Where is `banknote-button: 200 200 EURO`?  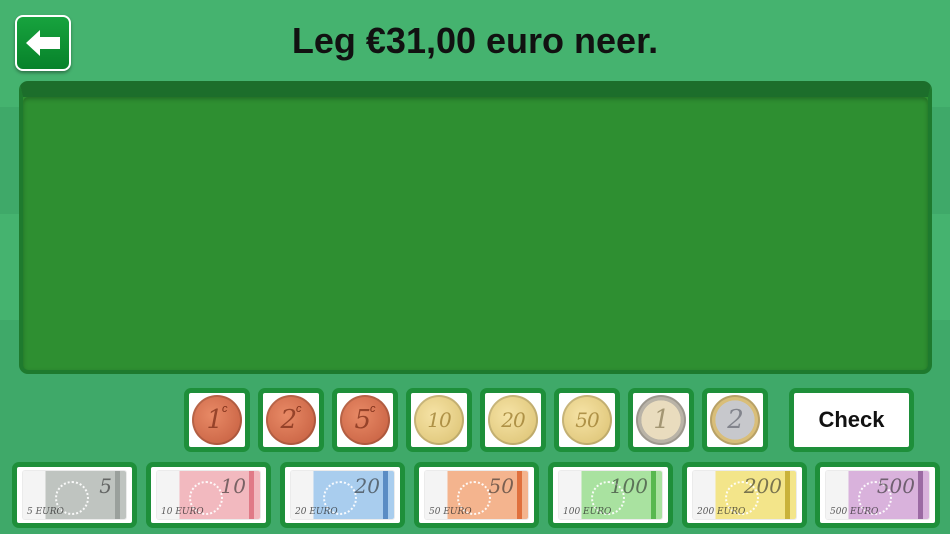 banknote-button: 200 200 EURO is located at coordinates (744, 495).